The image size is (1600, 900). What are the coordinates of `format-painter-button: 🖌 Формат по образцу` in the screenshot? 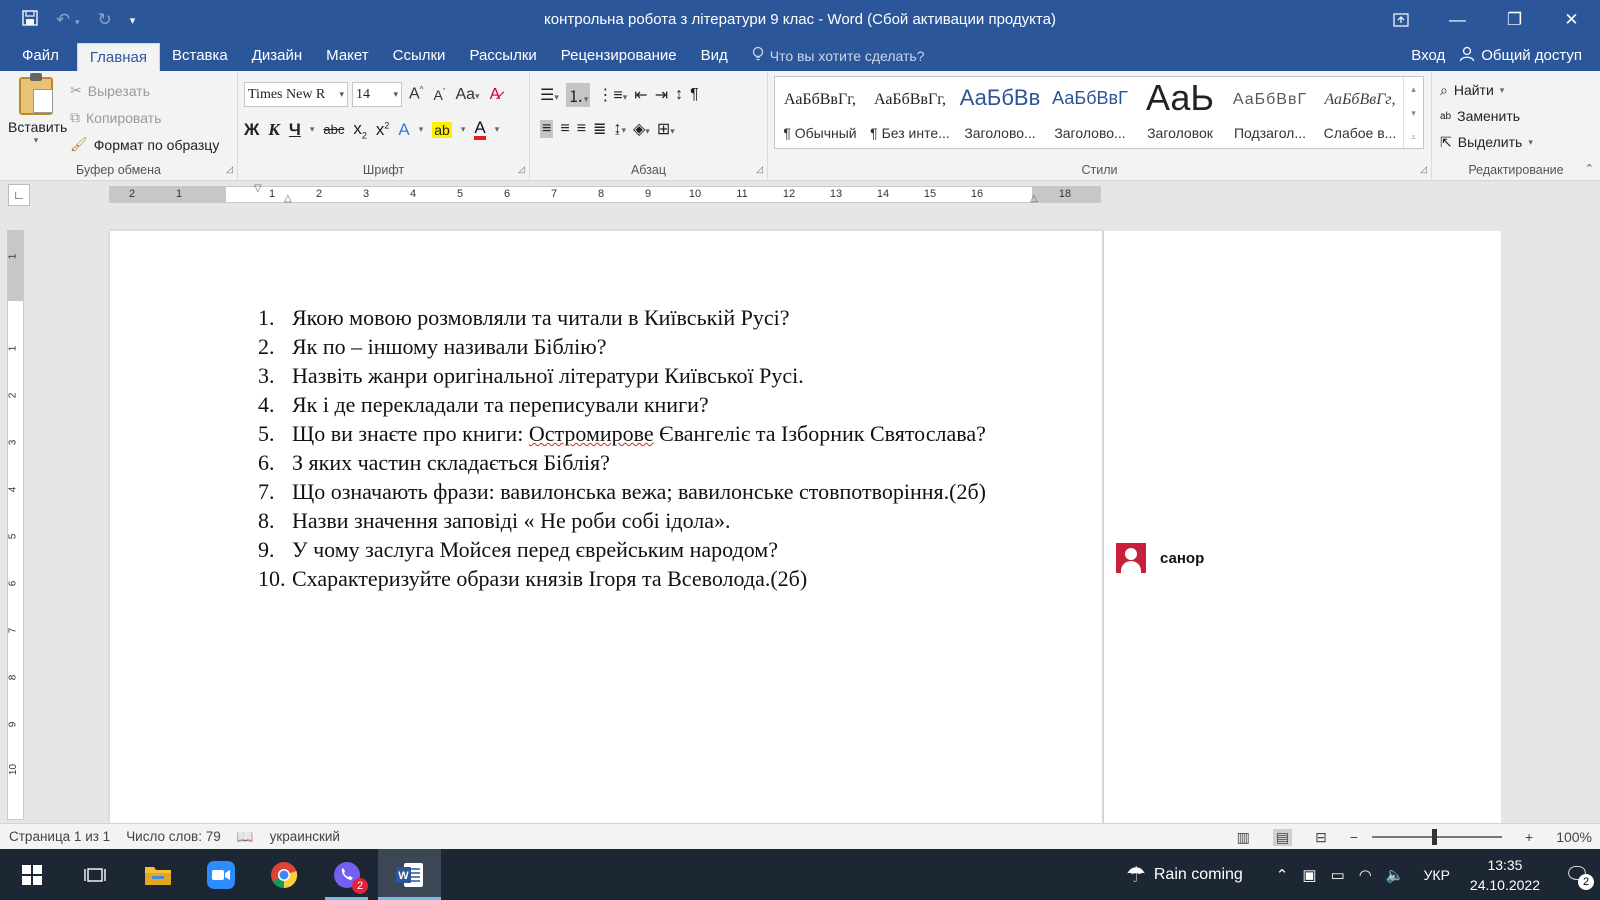 It's located at (144, 144).